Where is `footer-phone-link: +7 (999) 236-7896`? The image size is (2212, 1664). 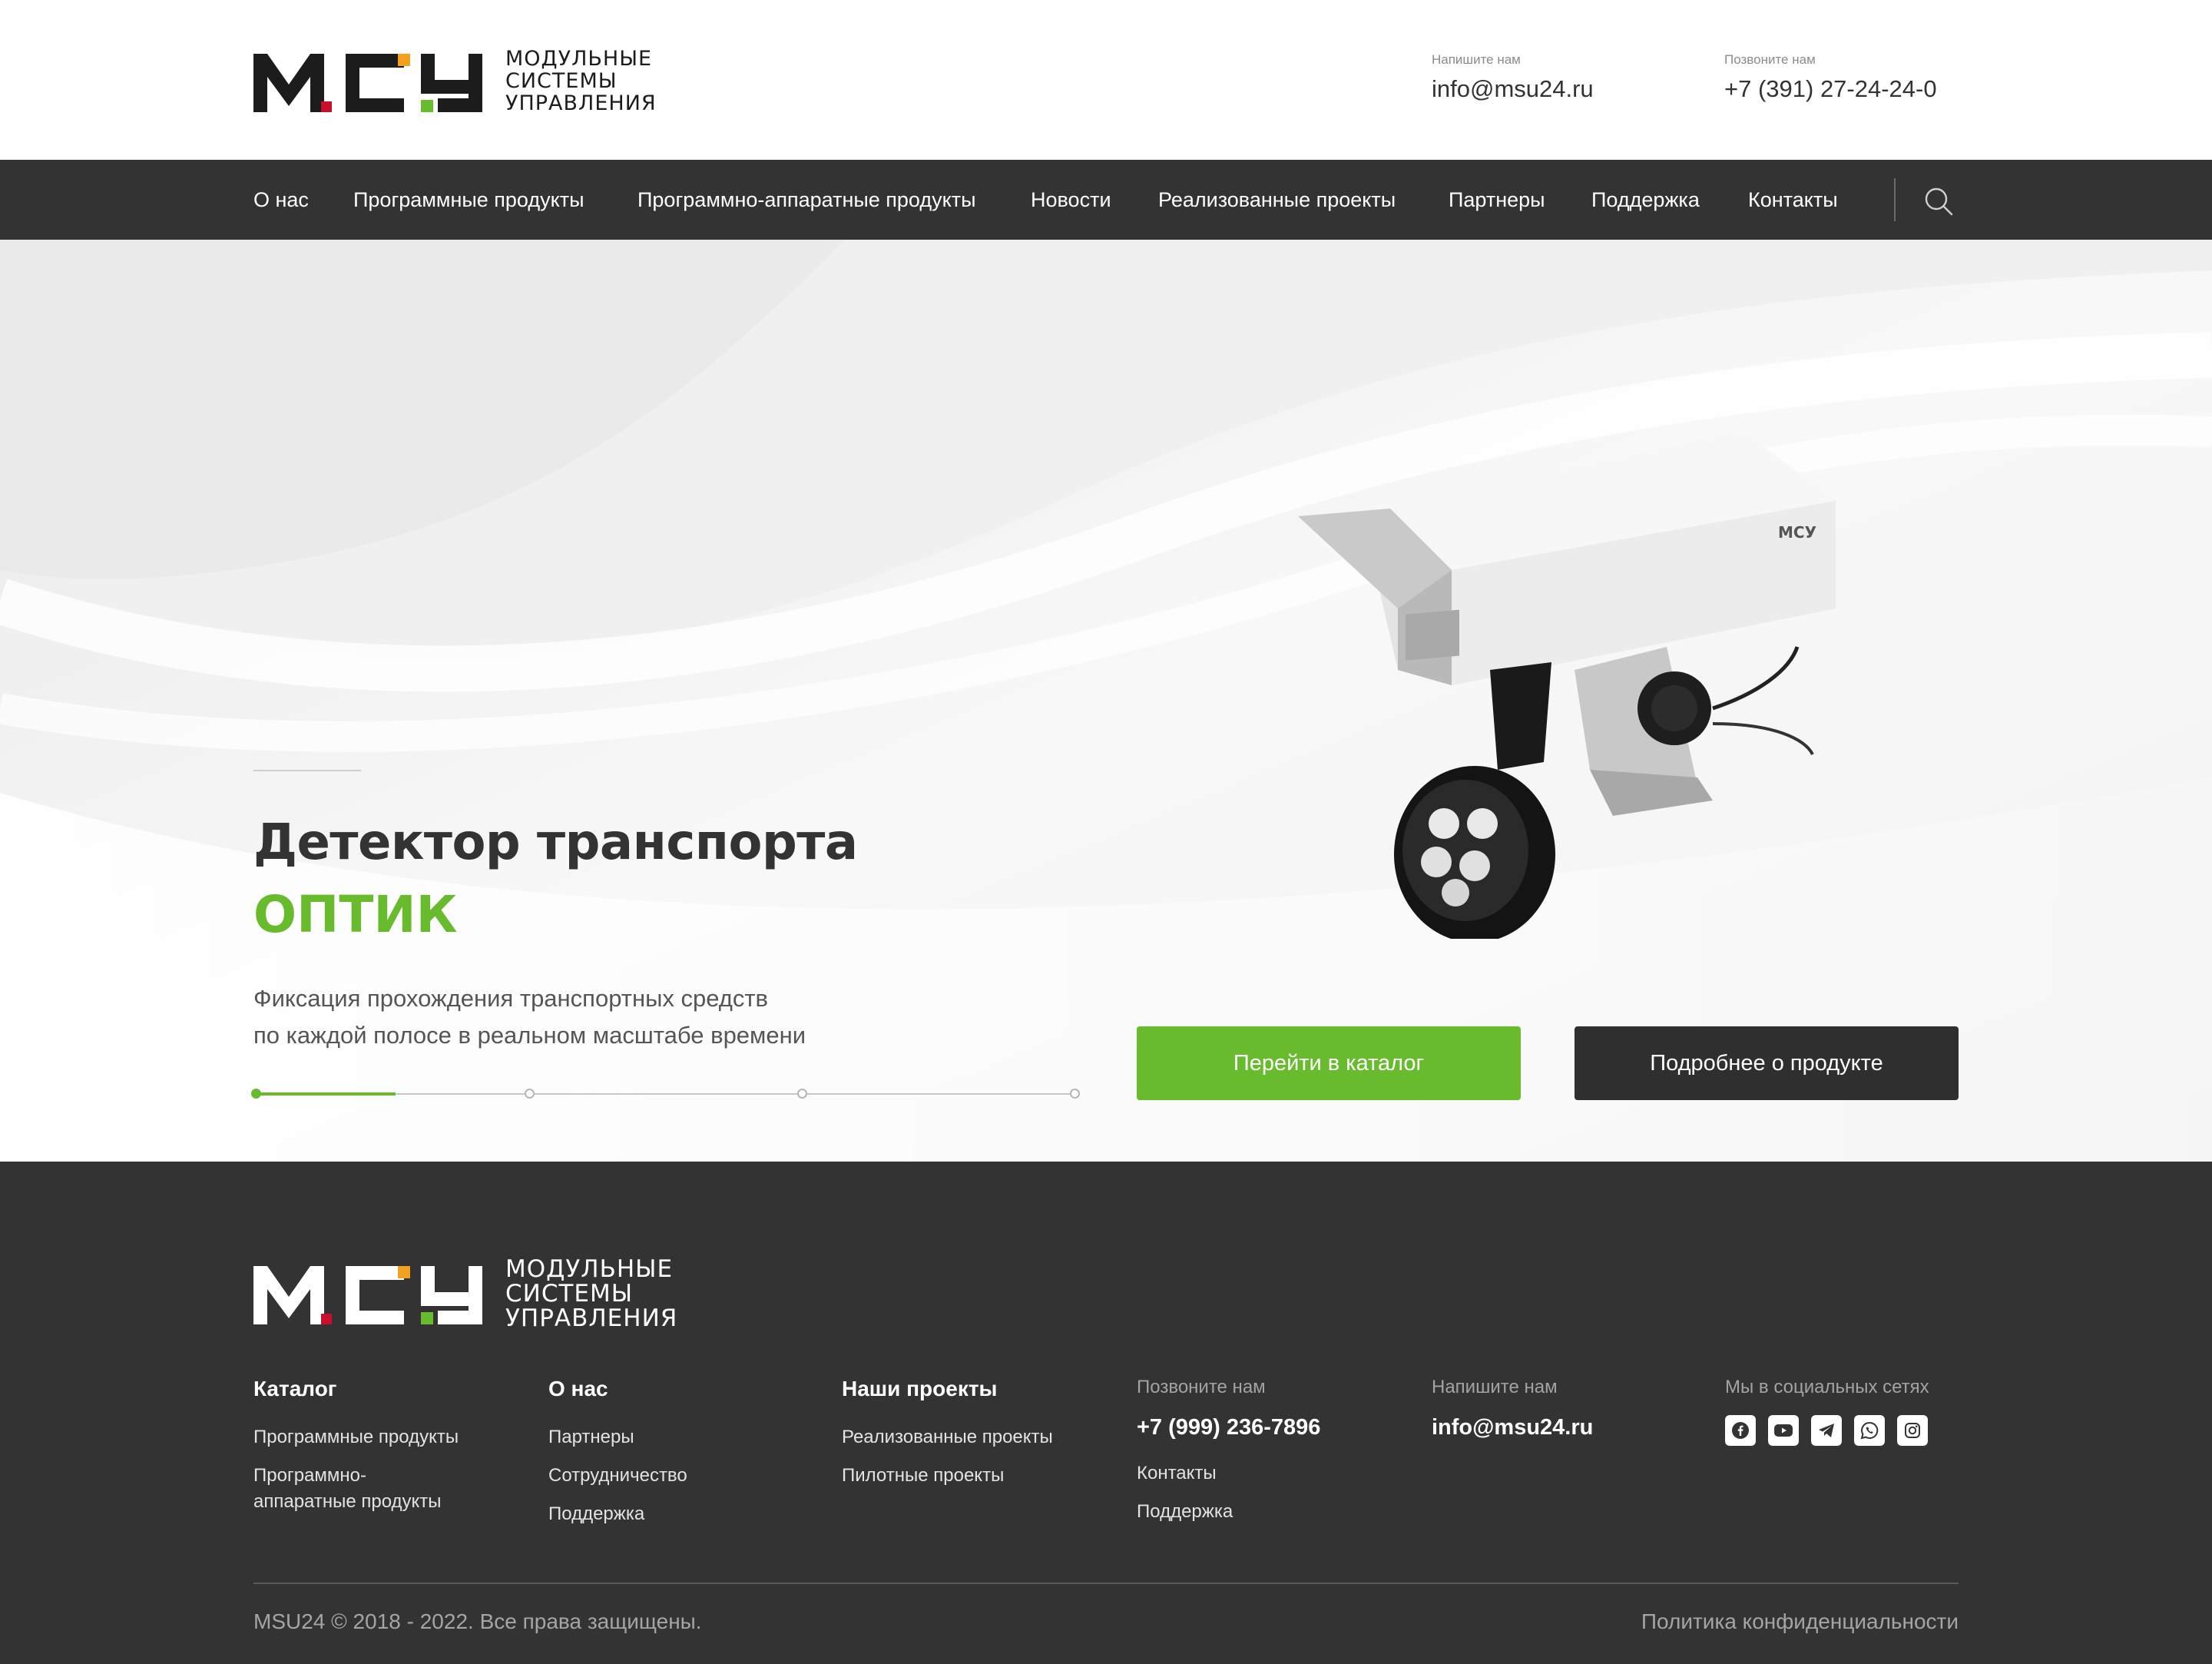 footer-phone-link: +7 (999) 236-7896 is located at coordinates (1228, 1427).